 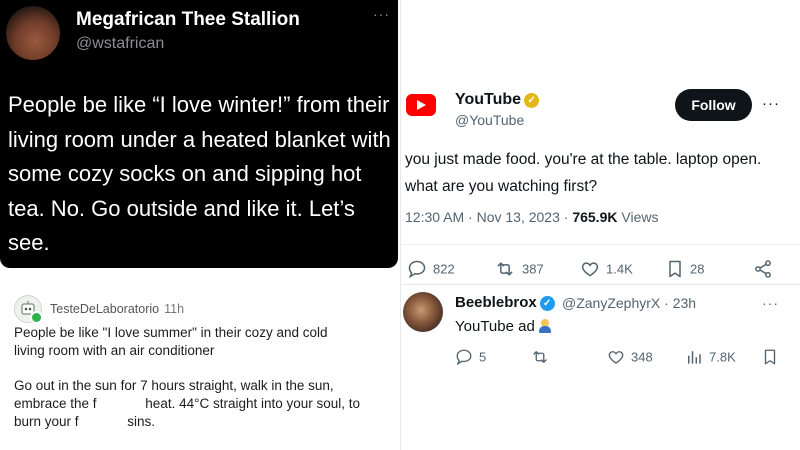 I want to click on views-button: 7.8K, so click(x=710, y=357).